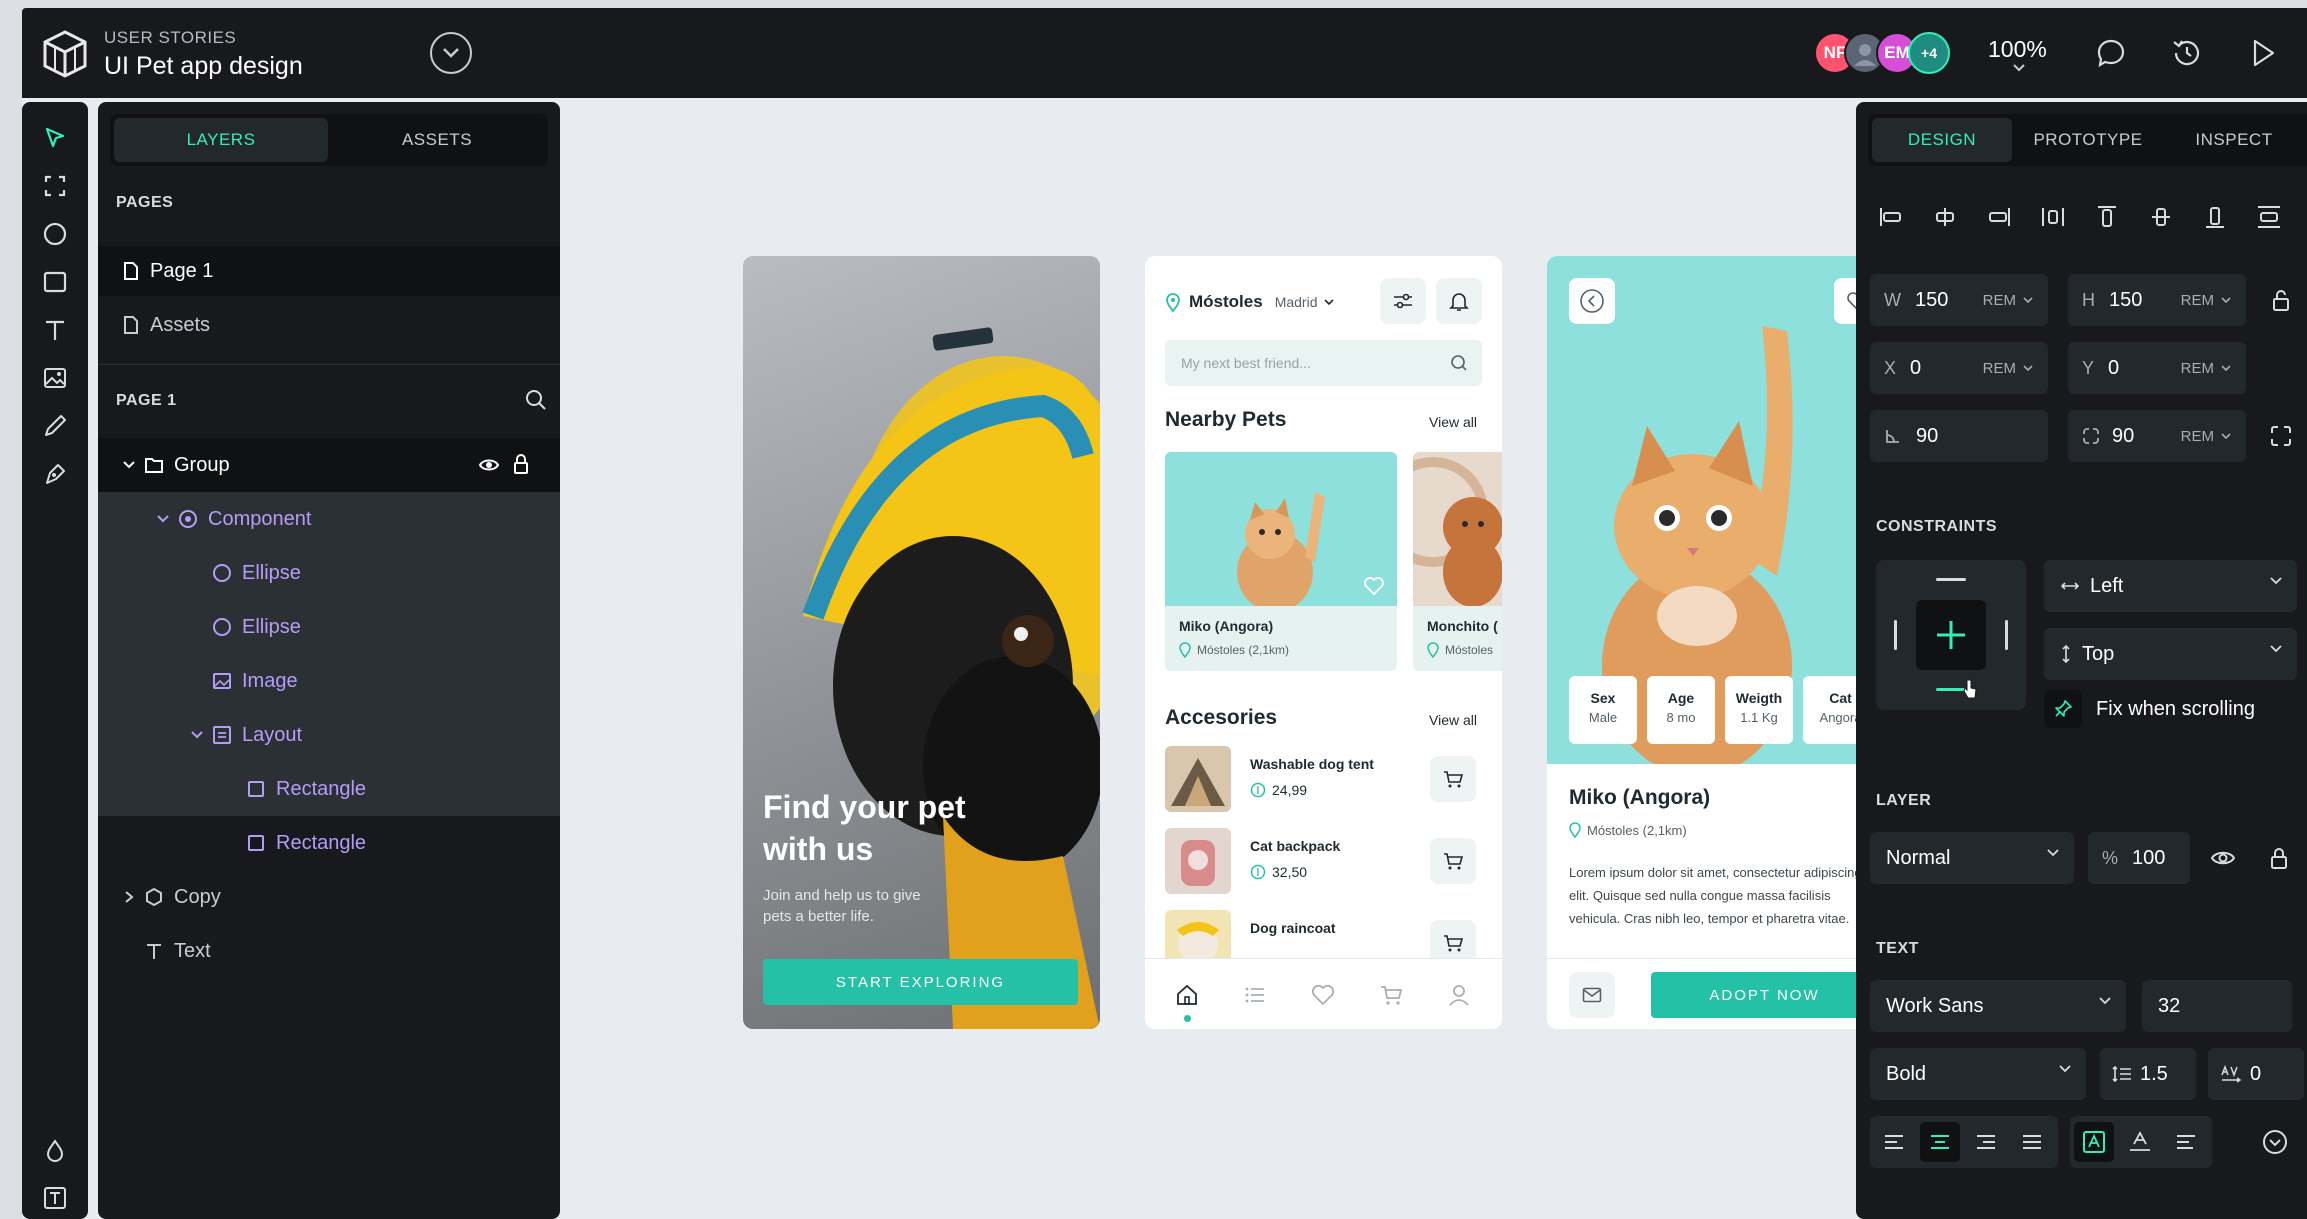  I want to click on rectangle-tool-icon, so click(55, 282).